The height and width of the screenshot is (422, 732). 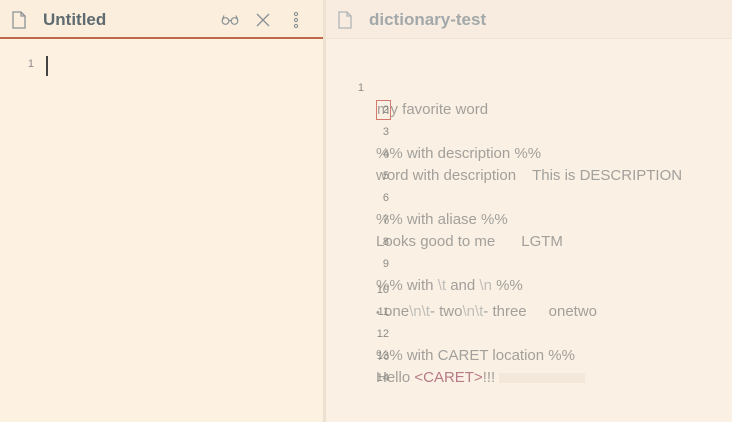 I want to click on editor-line: 5, so click(x=529, y=162).